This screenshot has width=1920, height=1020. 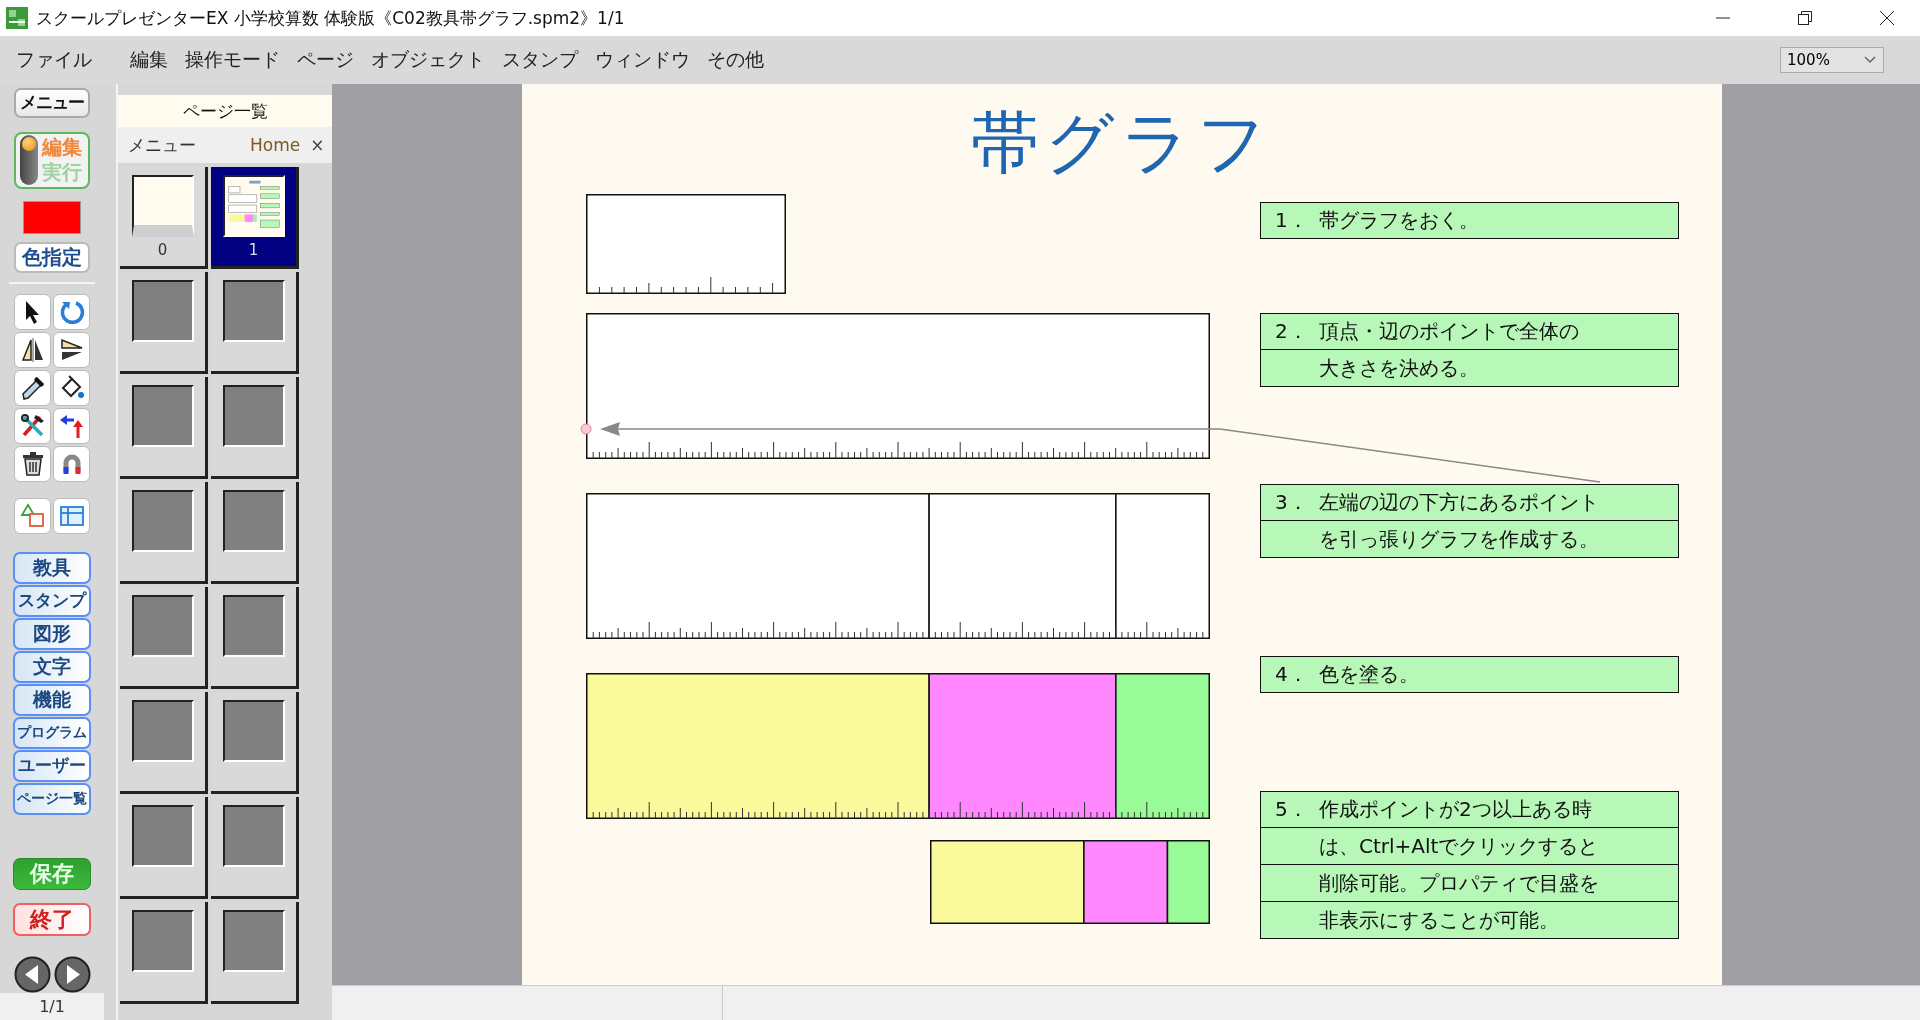 What do you see at coordinates (317, 145) in the screenshot?
I see `close-tab-button: ×` at bounding box center [317, 145].